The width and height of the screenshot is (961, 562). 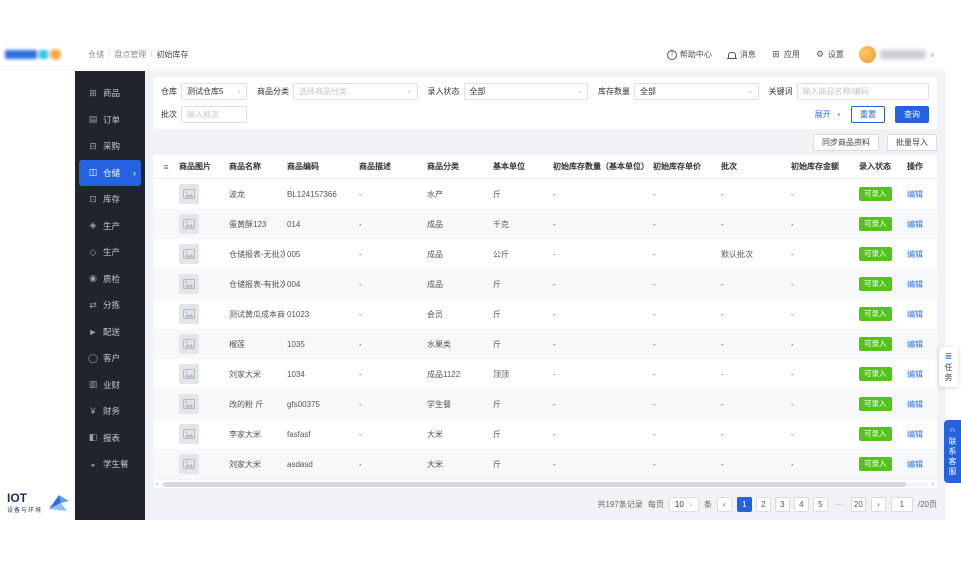 What do you see at coordinates (932, 484) in the screenshot?
I see `scroll-right-icon: ›` at bounding box center [932, 484].